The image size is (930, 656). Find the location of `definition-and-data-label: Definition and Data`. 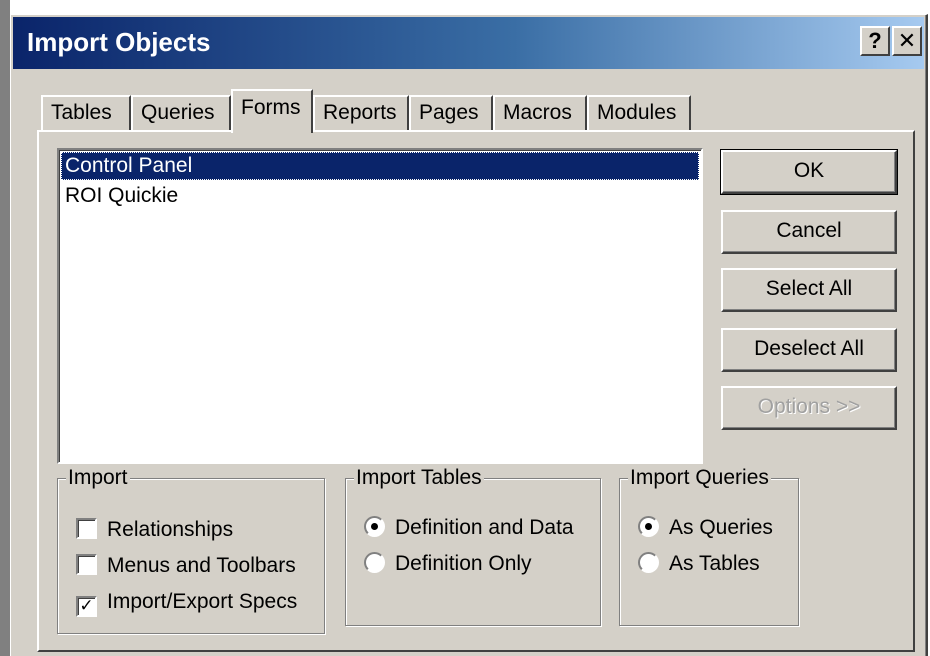

definition-and-data-label: Definition and Data is located at coordinates (484, 527).